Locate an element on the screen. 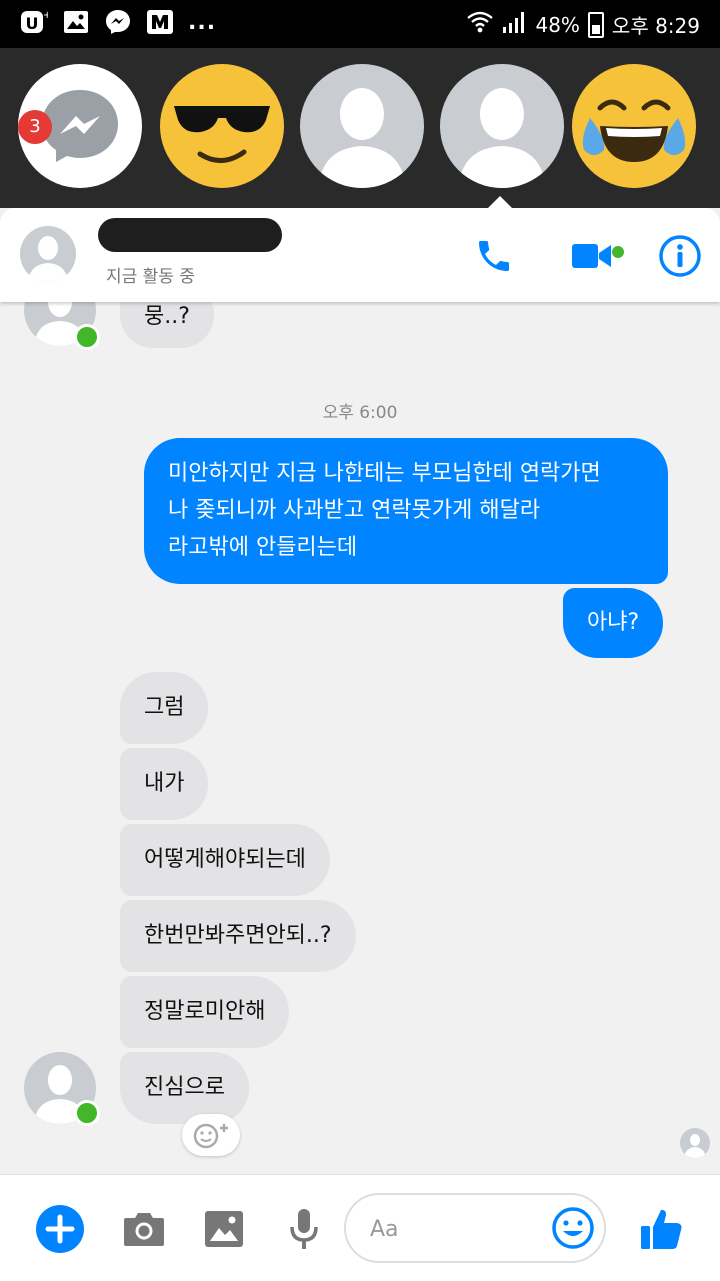 This screenshot has width=720, height=1281. voice-message-button is located at coordinates (304, 1229).